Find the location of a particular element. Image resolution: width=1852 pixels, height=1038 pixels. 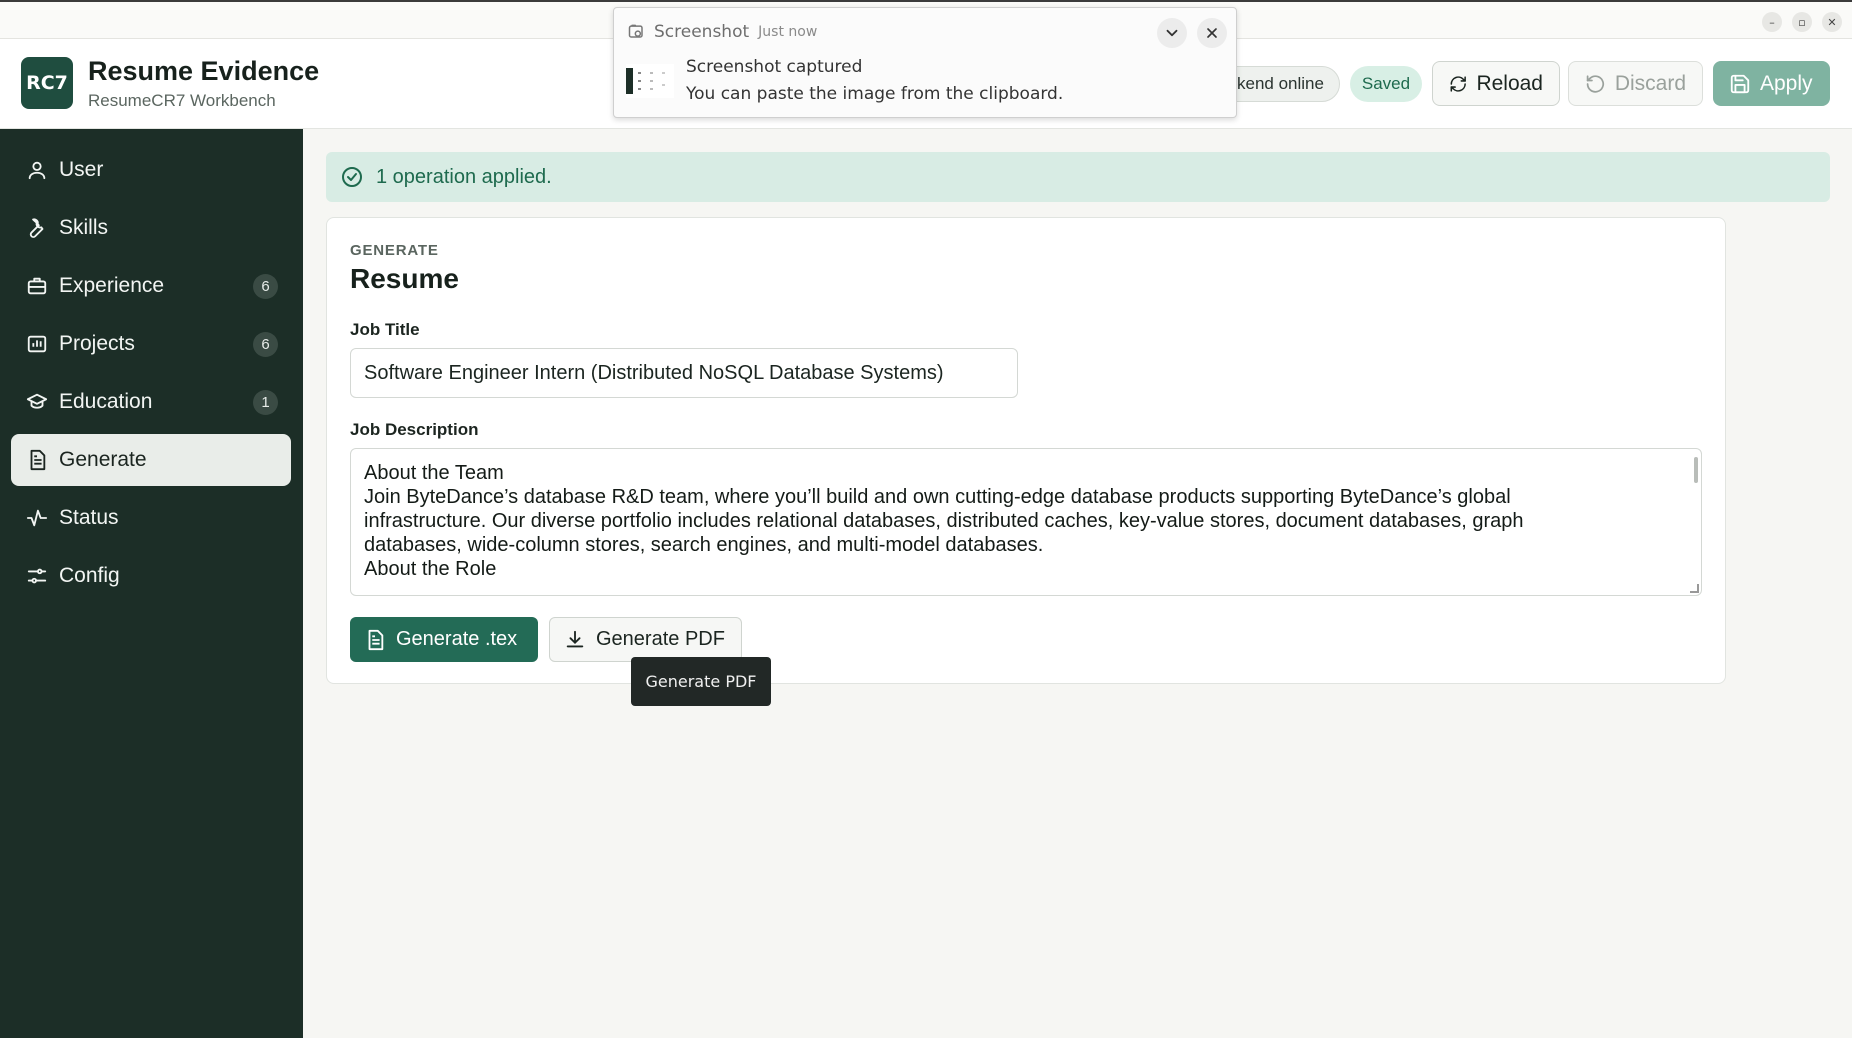

activity-icon is located at coordinates (37, 518).